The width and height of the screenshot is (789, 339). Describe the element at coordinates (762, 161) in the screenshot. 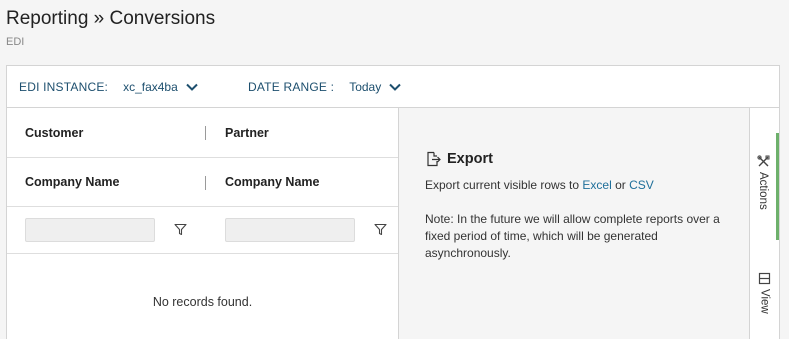

I see `tools-icon` at that location.